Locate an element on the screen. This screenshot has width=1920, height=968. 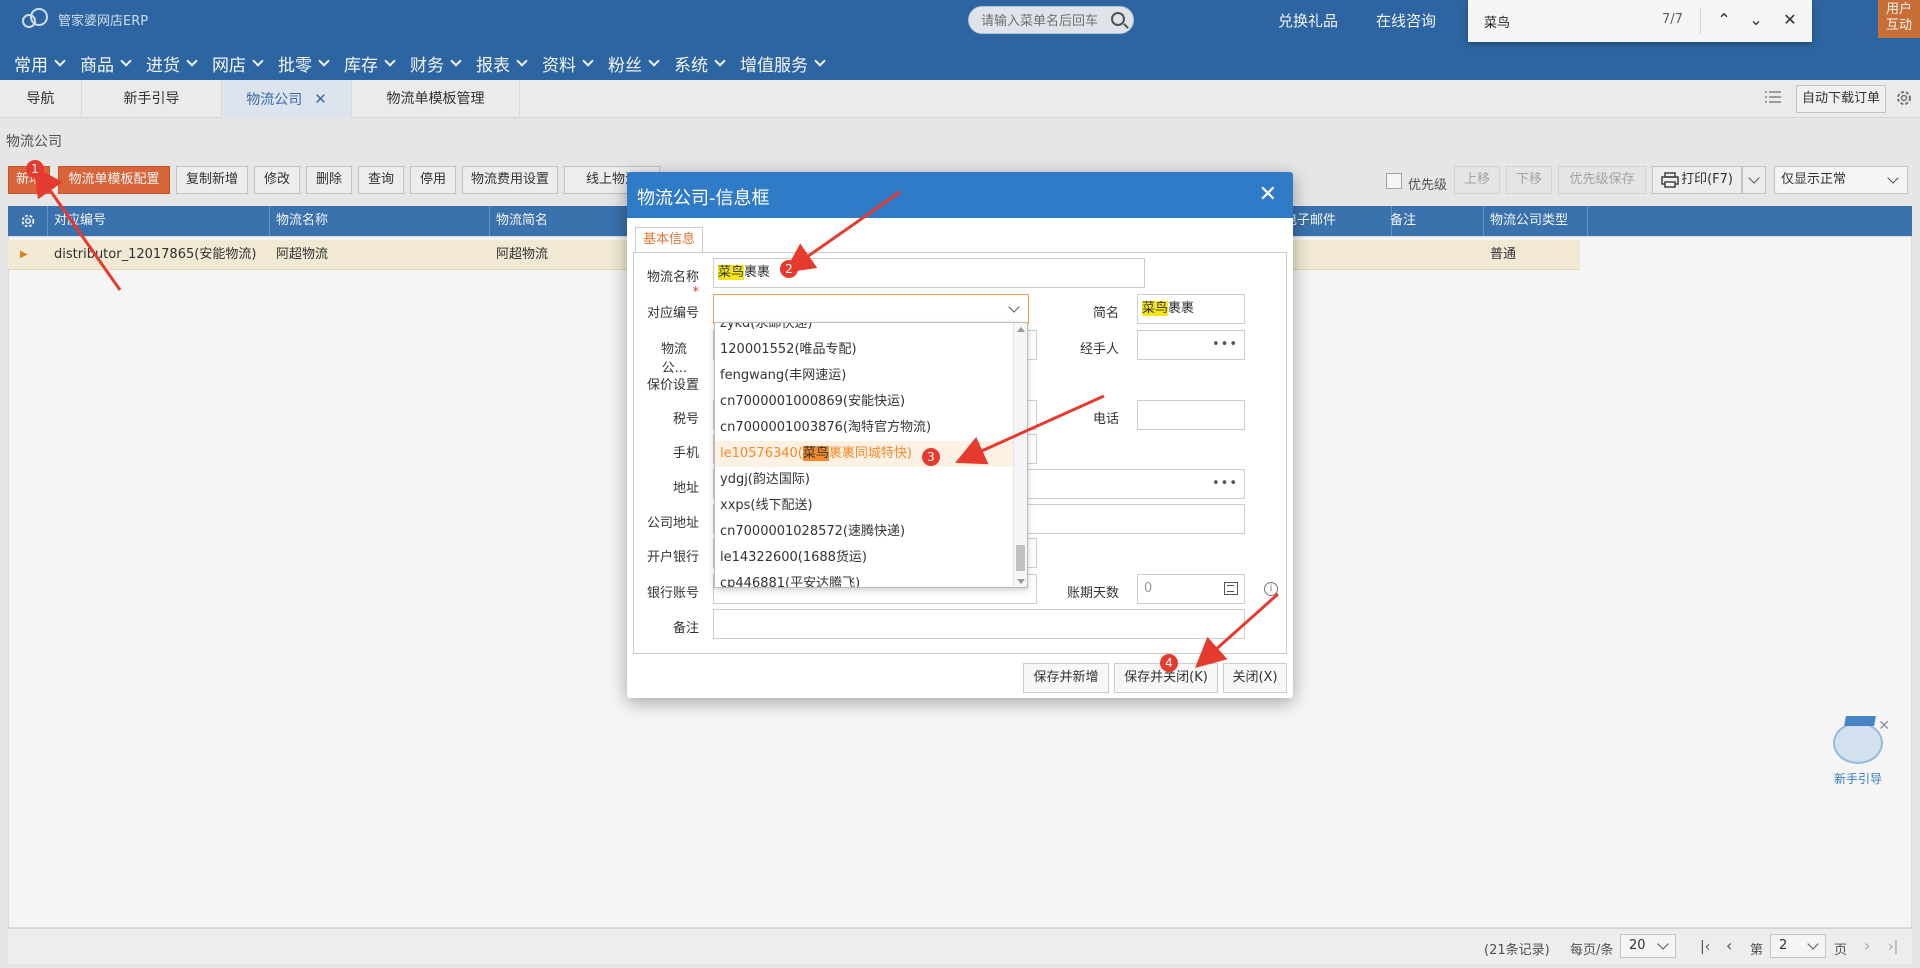
step-marker-2: 2 is located at coordinates (789, 269).